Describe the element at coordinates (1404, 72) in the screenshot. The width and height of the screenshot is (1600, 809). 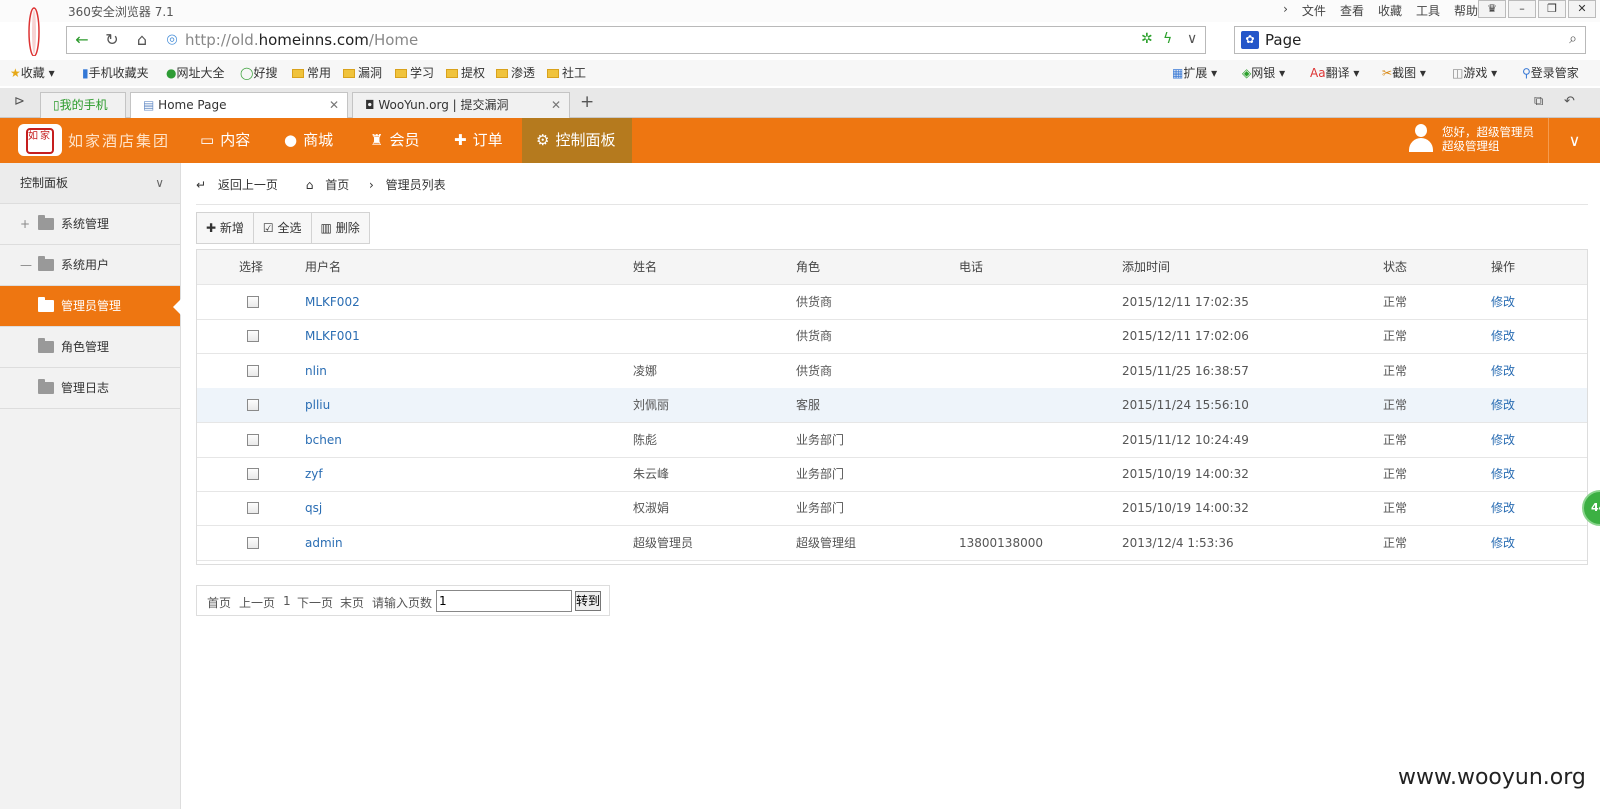
I see `toolbar-screenshot: ✂截图 ▾` at that location.